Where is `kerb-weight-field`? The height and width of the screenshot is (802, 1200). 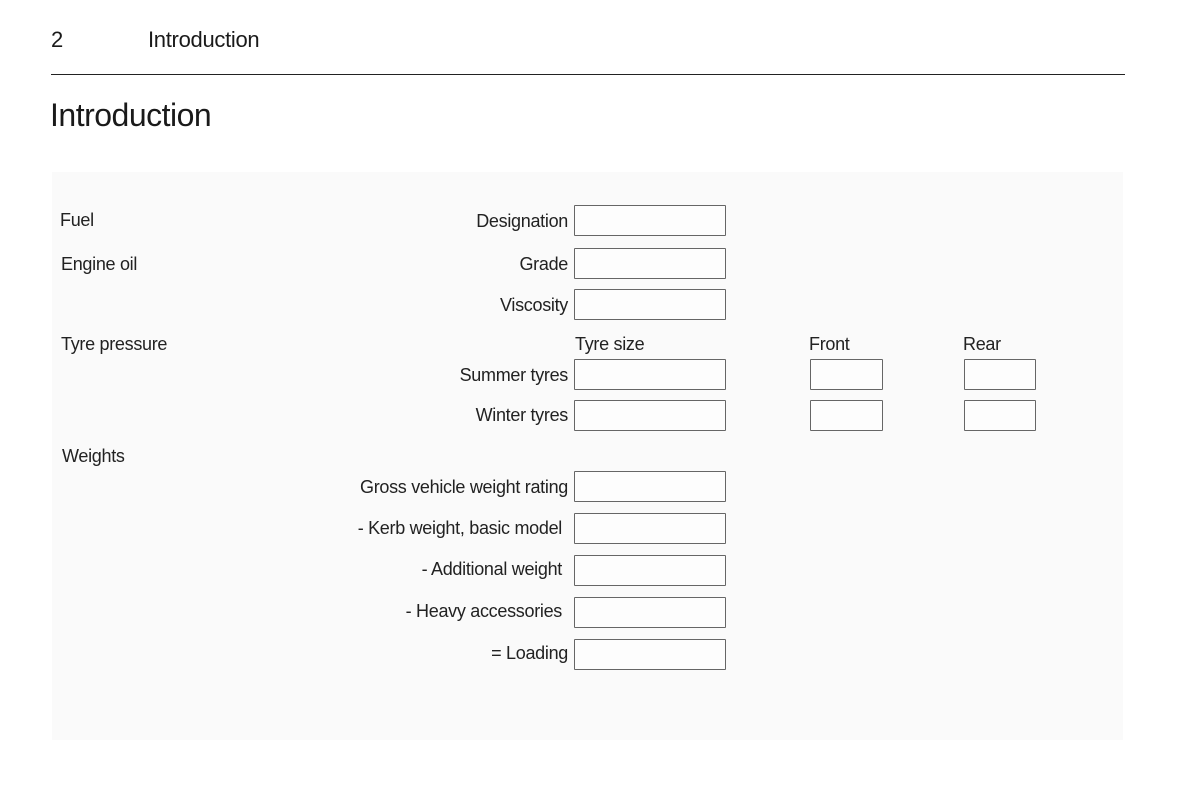
kerb-weight-field is located at coordinates (650, 528).